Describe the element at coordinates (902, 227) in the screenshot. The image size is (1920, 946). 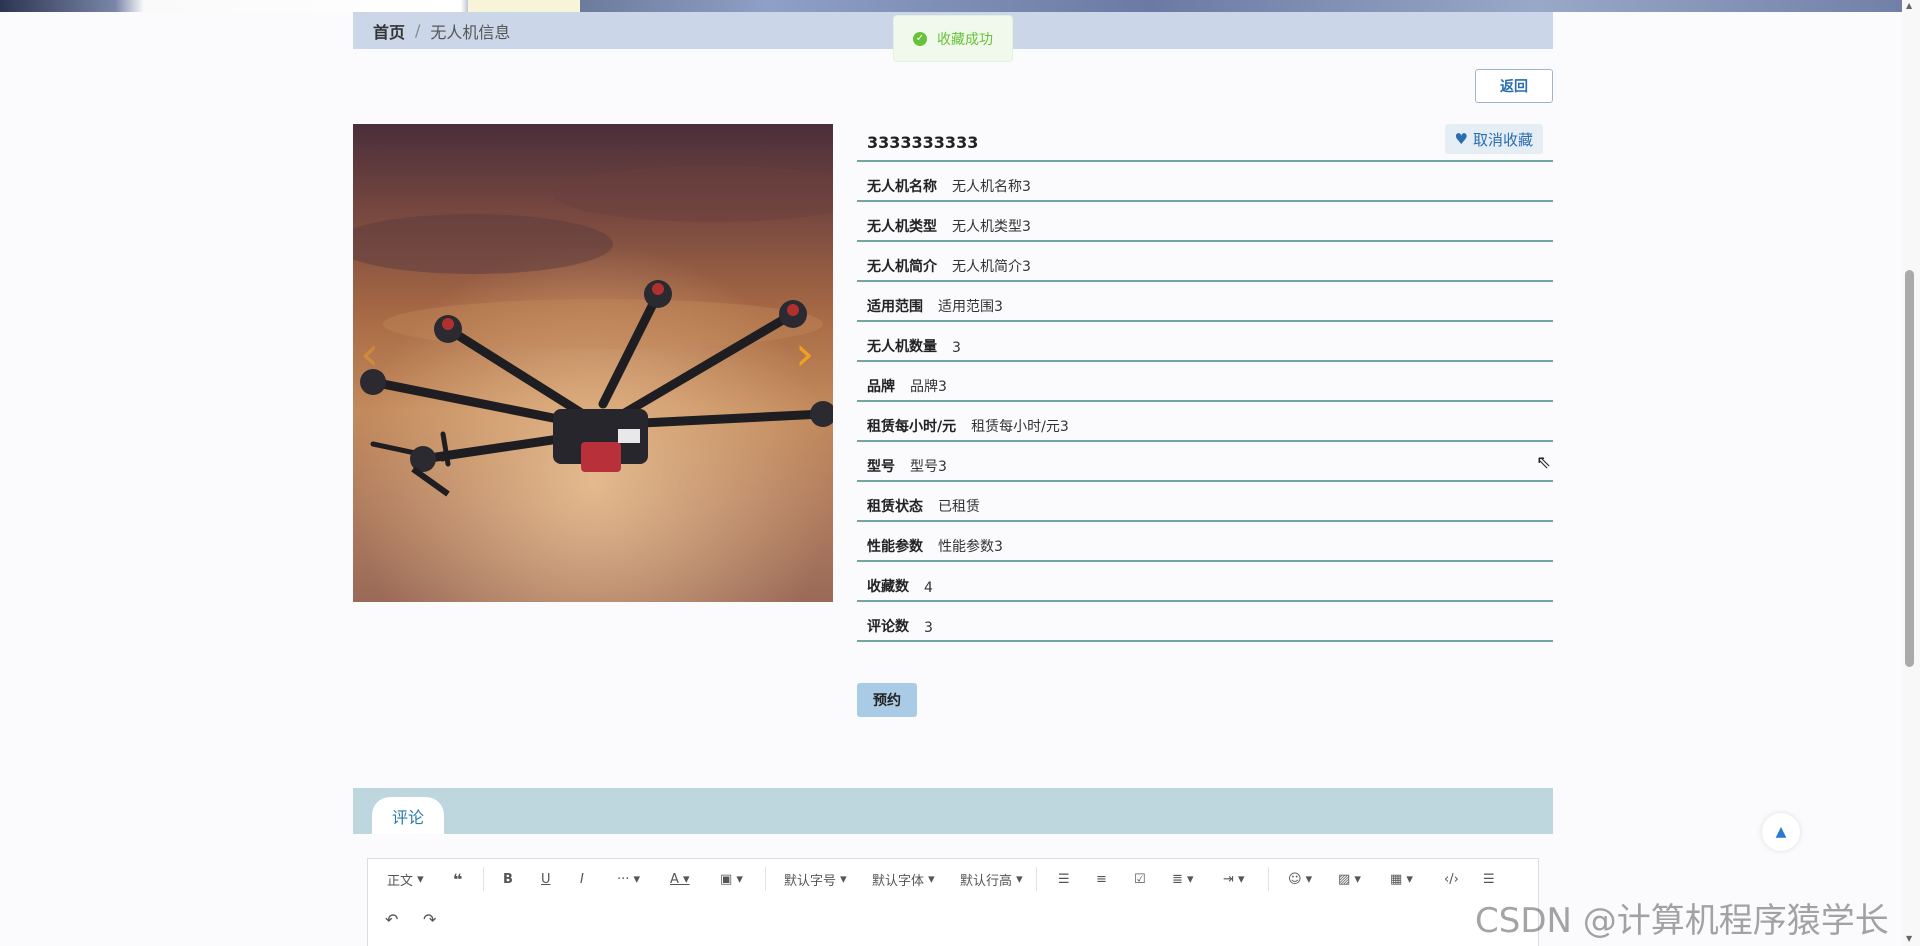
I see `field-label: 无人机类型` at that location.